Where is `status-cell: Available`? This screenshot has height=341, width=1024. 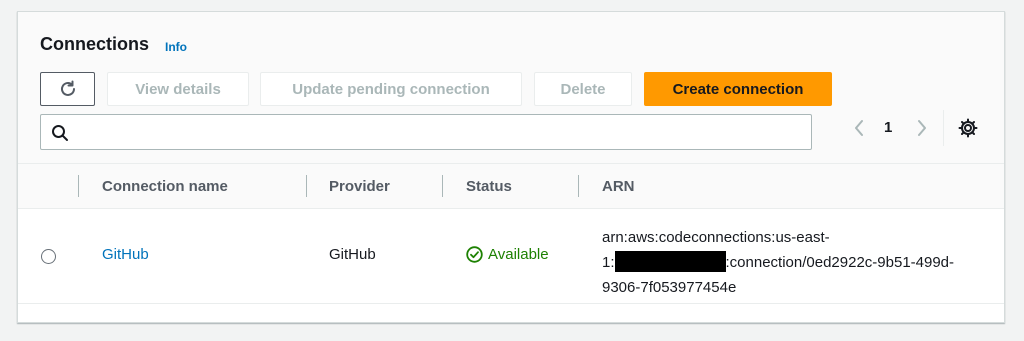
status-cell: Available is located at coordinates (507, 254).